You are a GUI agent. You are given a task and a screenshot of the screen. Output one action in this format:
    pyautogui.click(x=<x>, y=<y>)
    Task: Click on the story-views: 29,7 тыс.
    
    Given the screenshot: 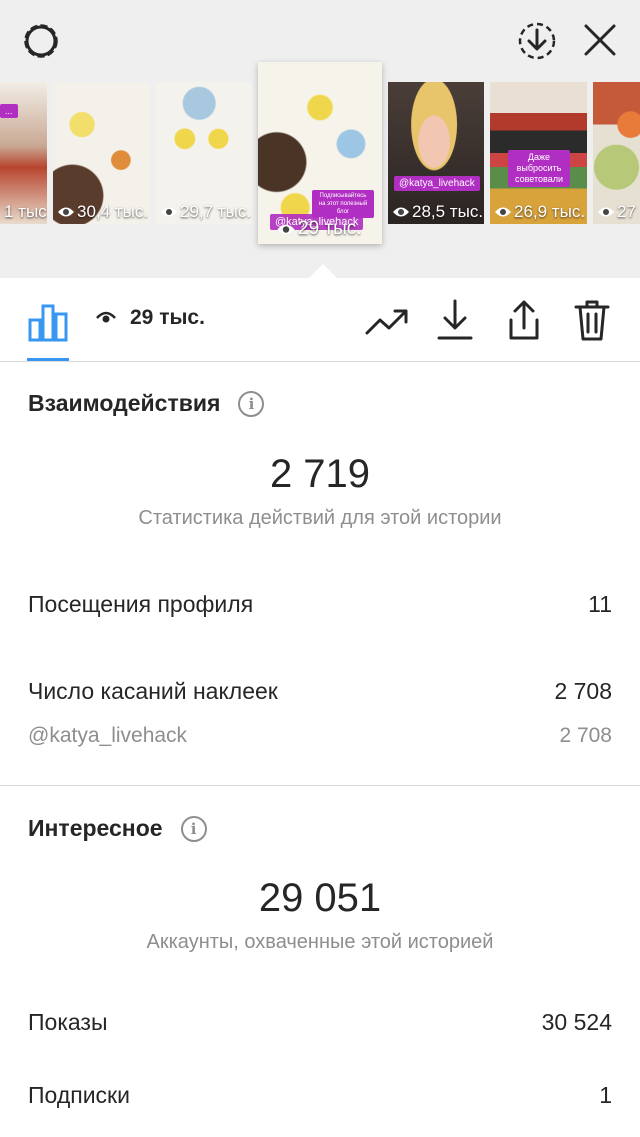 What is the action you would take?
    pyautogui.click(x=205, y=212)
    